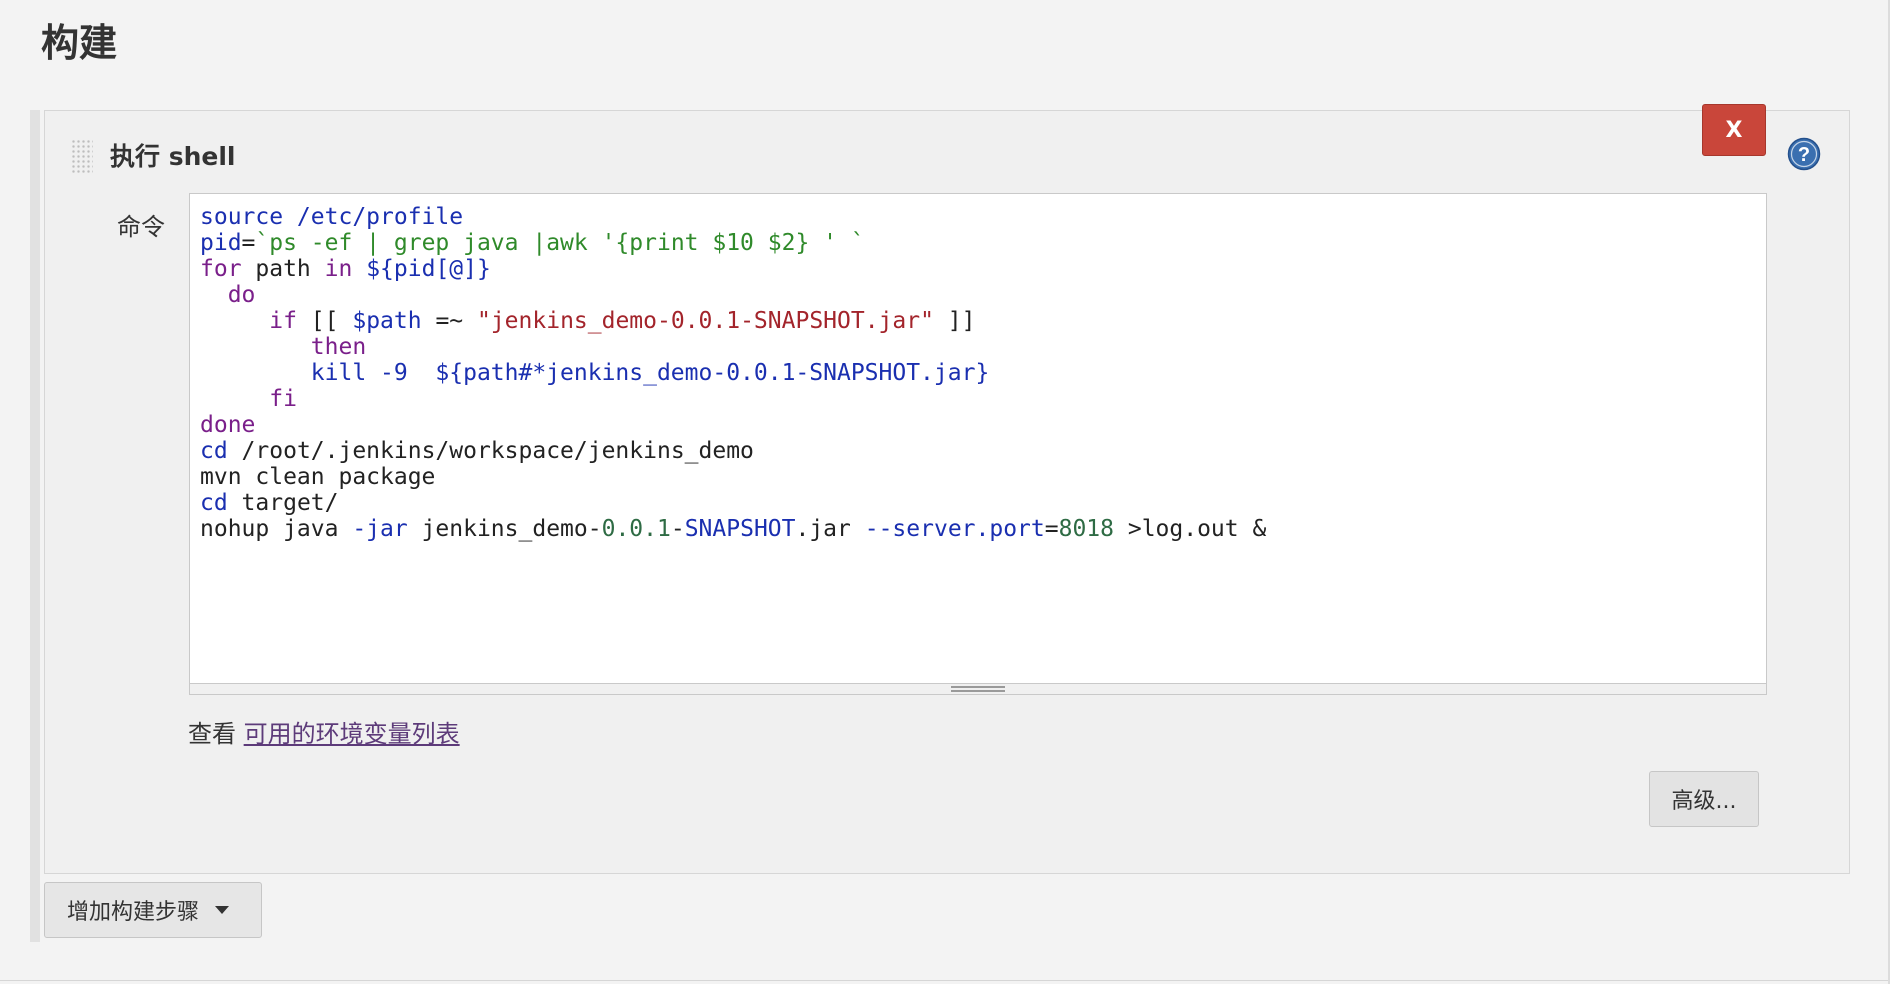 The image size is (1890, 984). What do you see at coordinates (477, 451) in the screenshot?
I see `code-line: cd /root/.jenkins/workspace/jenkins_demo` at bounding box center [477, 451].